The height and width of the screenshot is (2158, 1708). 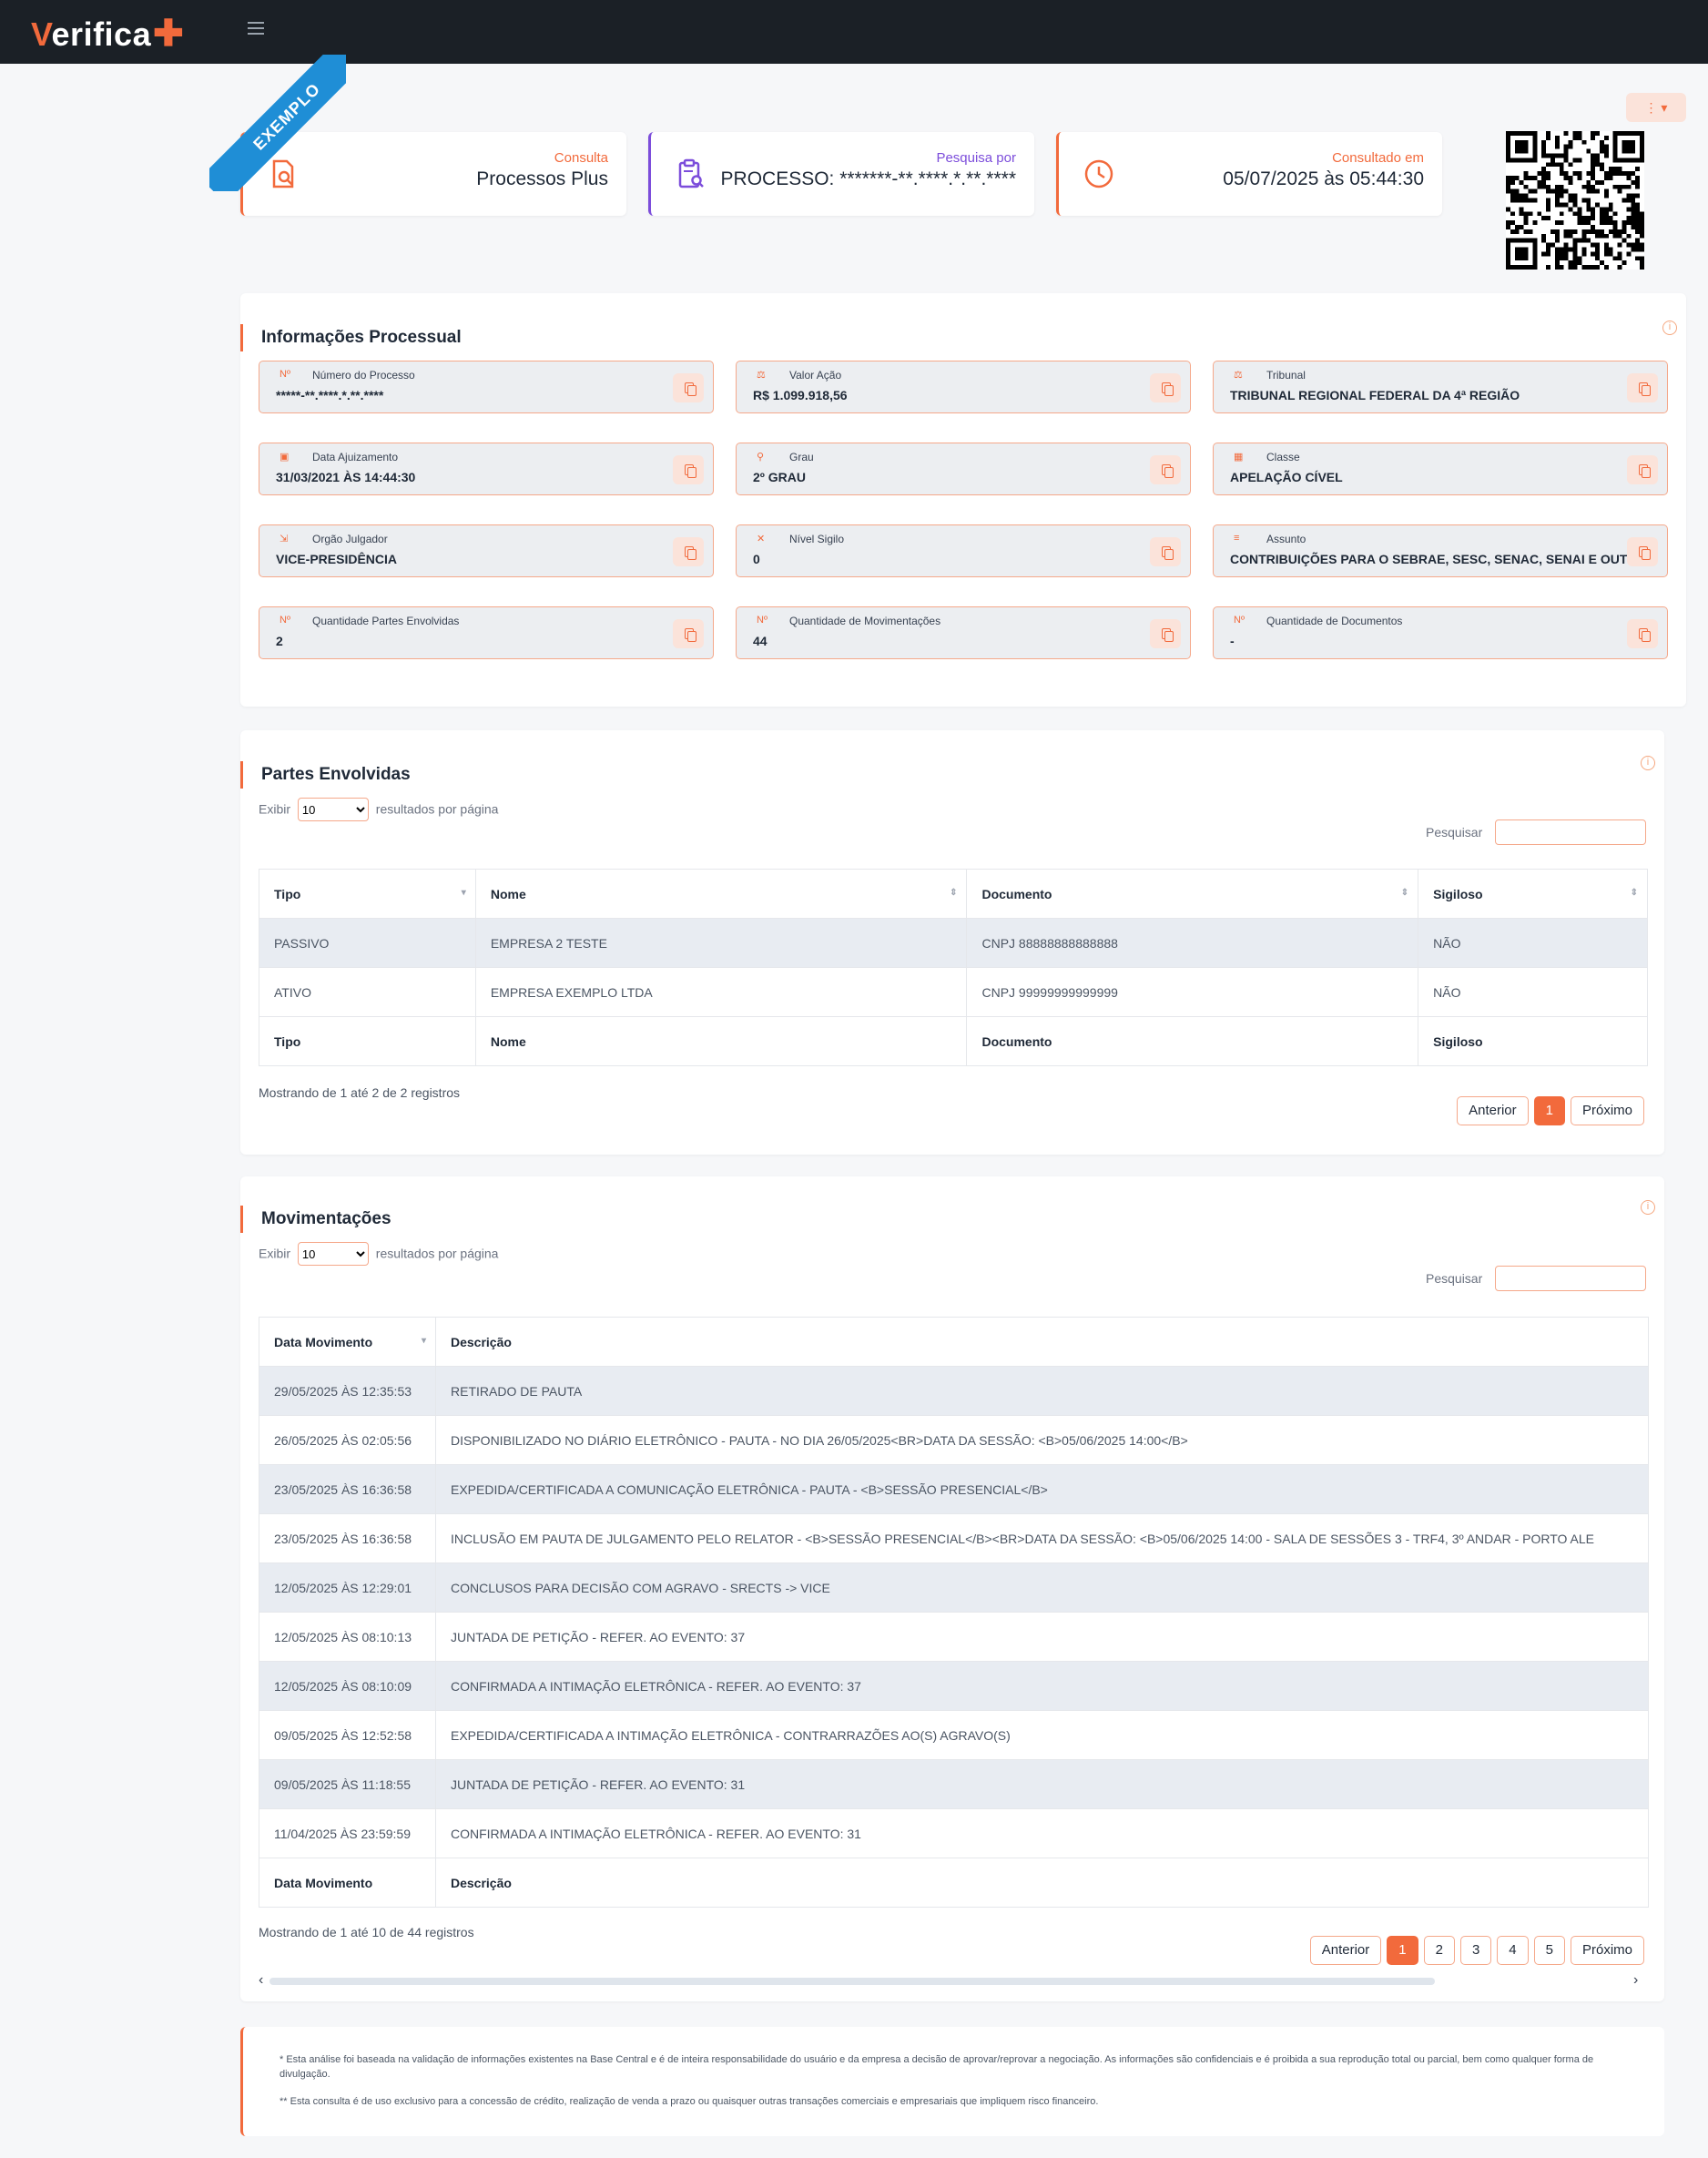 I want to click on example-ribbon: EXEMPLO, so click(x=277, y=123).